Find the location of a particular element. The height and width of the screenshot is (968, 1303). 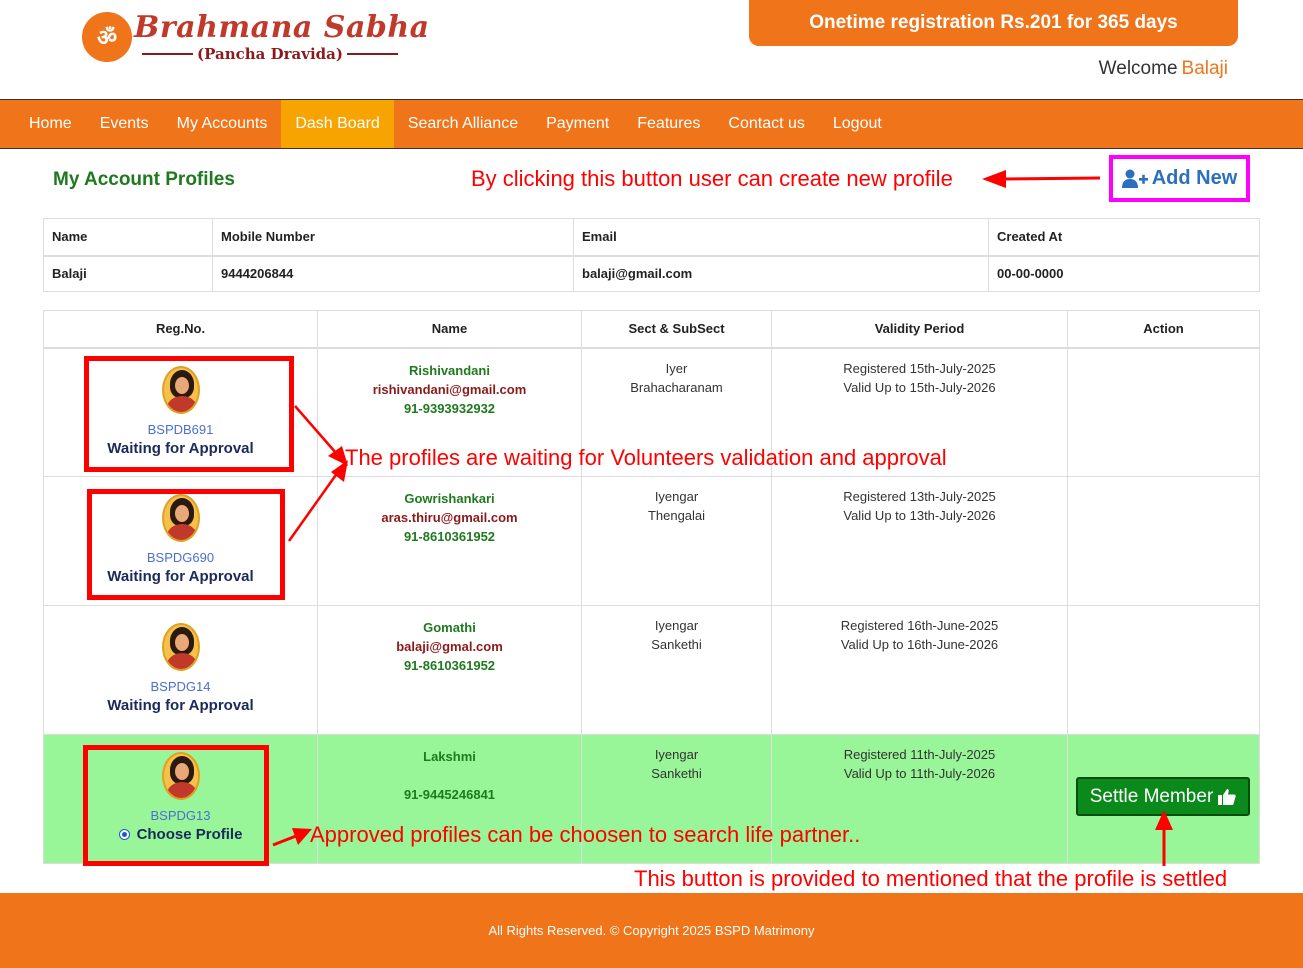

profile-mobile: 91-9445246841 is located at coordinates (449, 794).